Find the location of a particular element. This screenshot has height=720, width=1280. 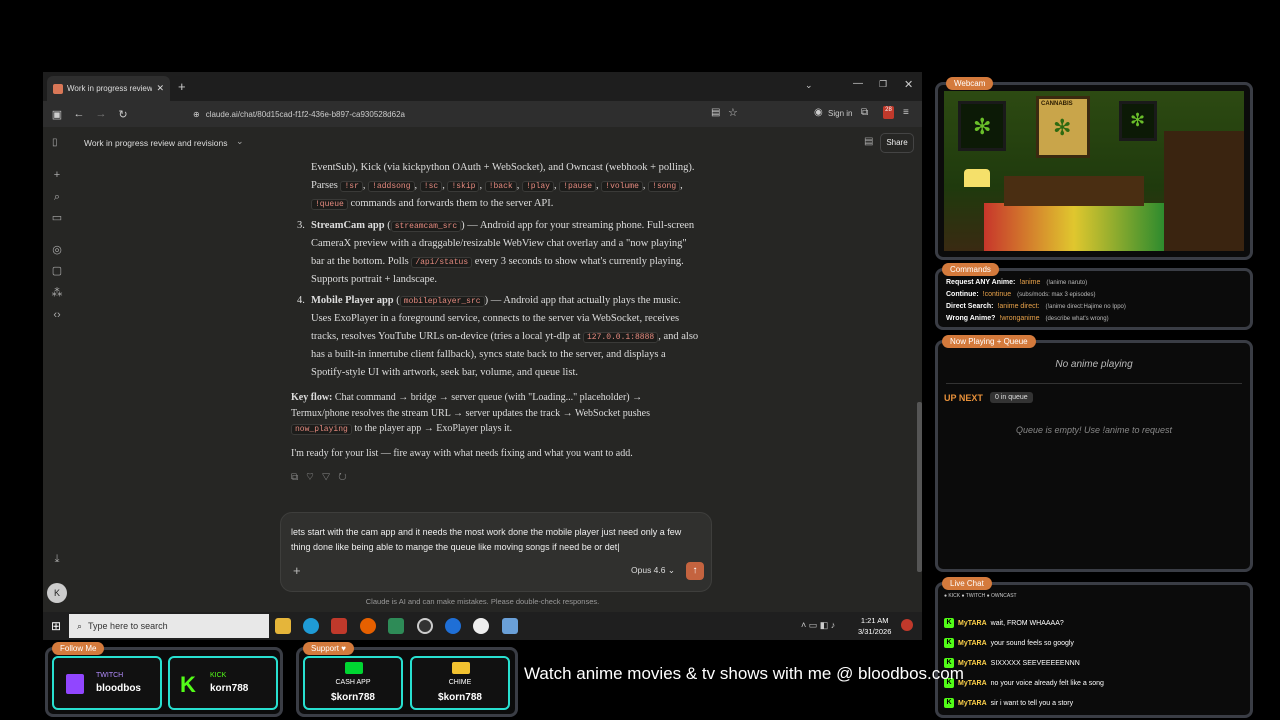

new-chat-icon: + is located at coordinates (57, 175).